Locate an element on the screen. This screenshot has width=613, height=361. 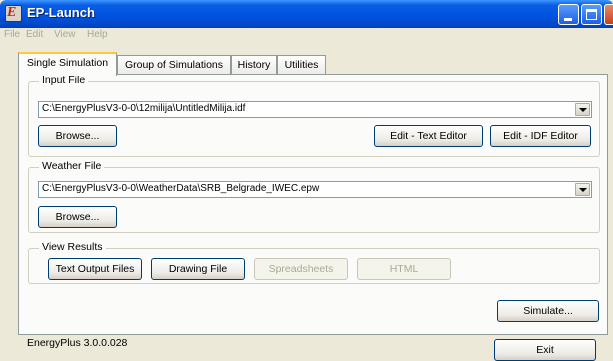
text-output-files-button: Text Output Files is located at coordinates (95, 269).